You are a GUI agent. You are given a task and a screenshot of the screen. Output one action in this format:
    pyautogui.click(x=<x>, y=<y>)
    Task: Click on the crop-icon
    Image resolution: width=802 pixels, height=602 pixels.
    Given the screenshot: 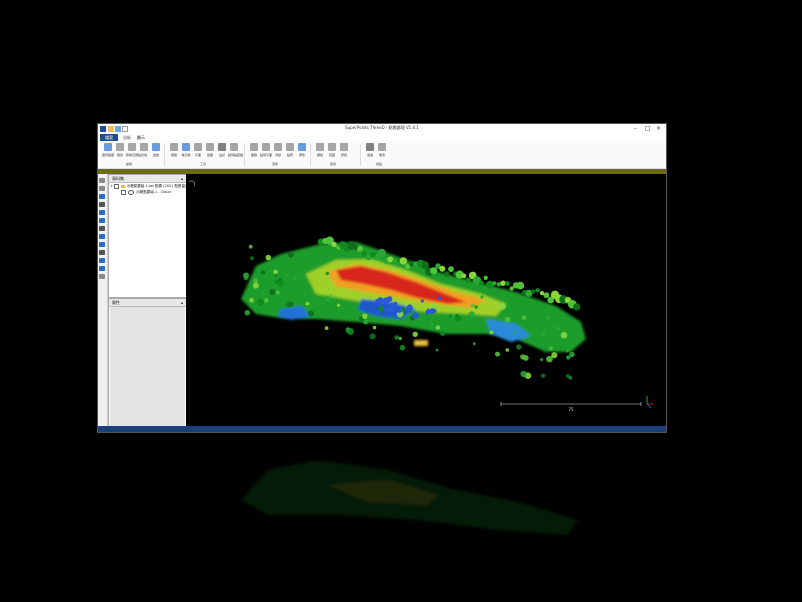 What is the action you would take?
    pyautogui.click(x=120, y=147)
    